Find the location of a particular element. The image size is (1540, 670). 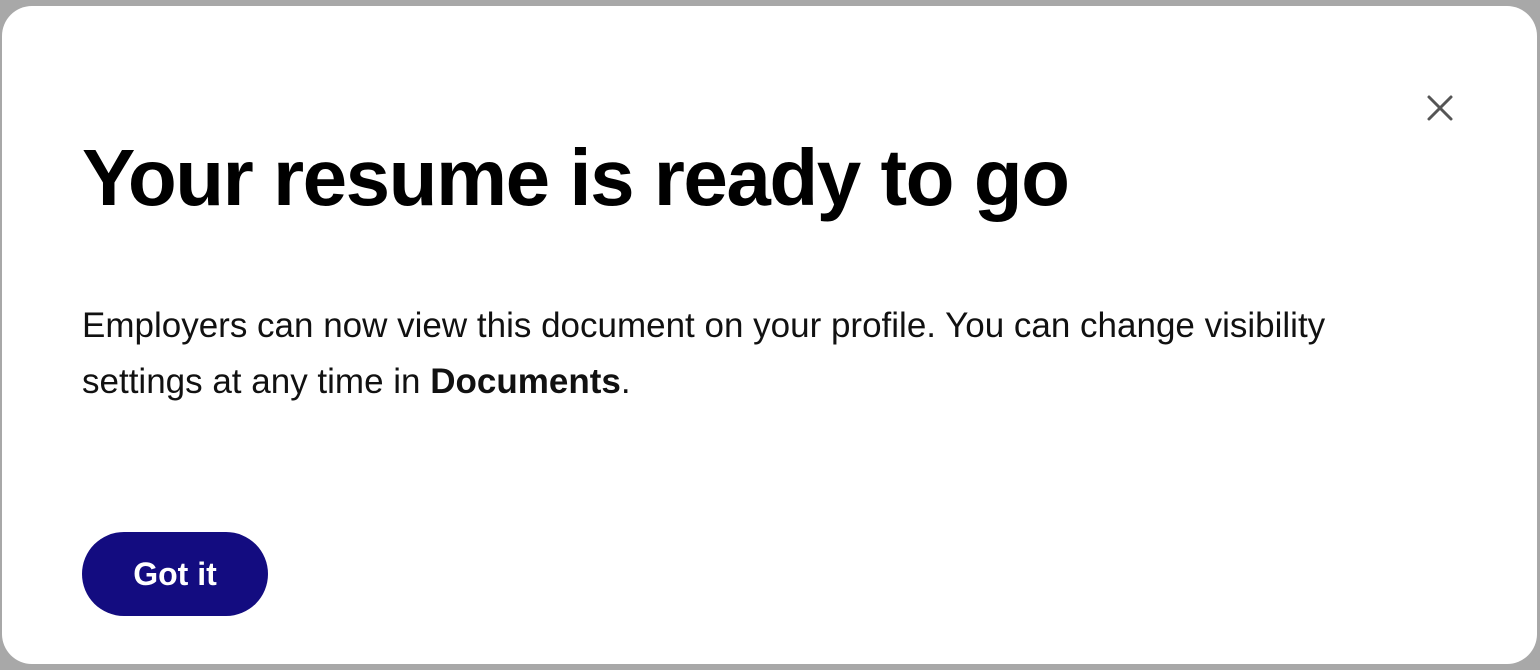

close-button is located at coordinates (1440, 108).